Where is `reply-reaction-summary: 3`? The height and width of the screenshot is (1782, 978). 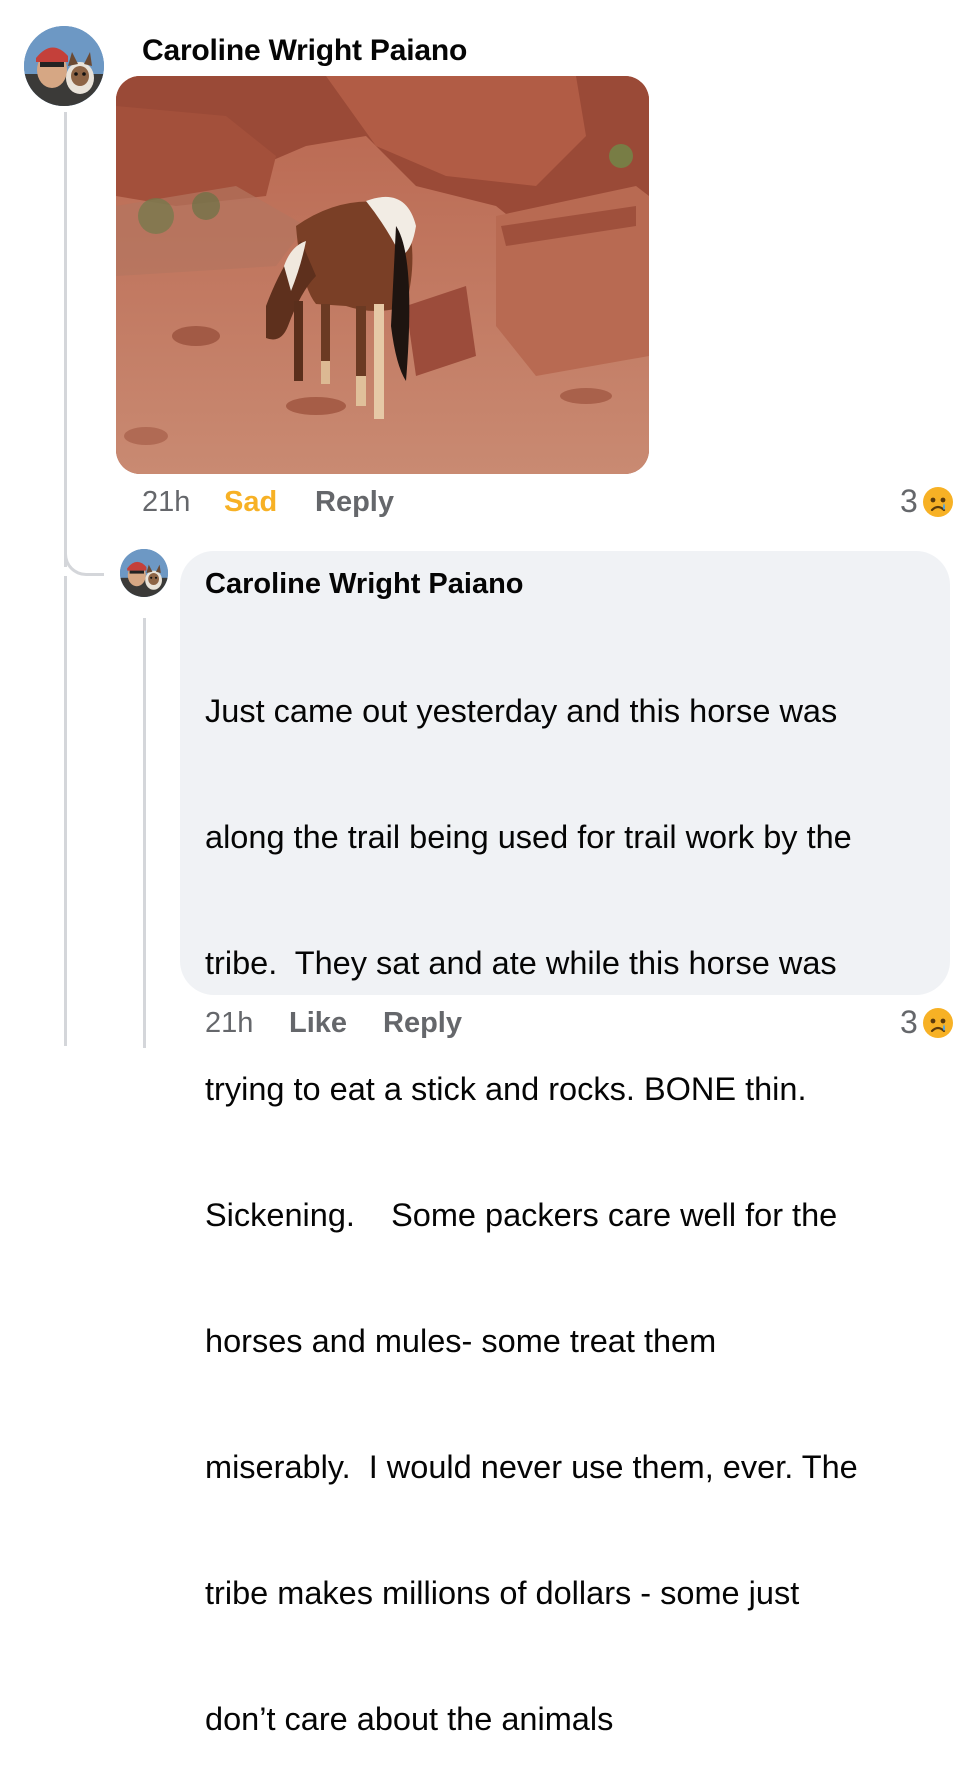 reply-reaction-summary: 3 is located at coordinates (927, 1022).